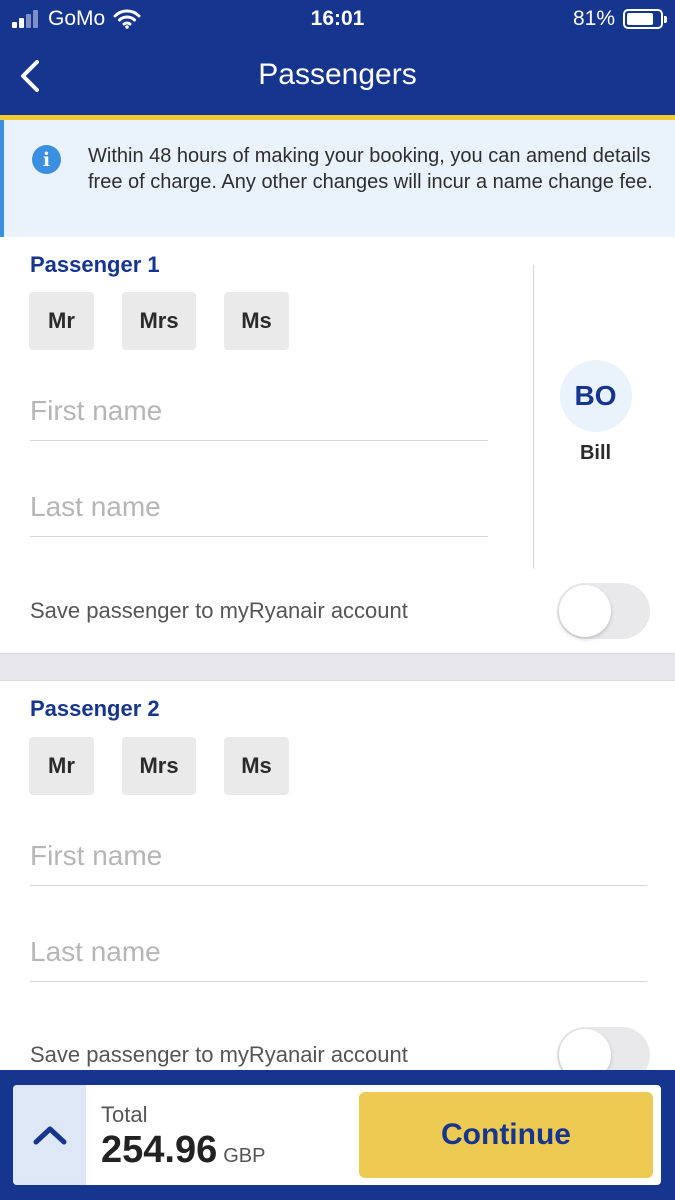 This screenshot has width=675, height=1200. Describe the element at coordinates (159, 321) in the screenshot. I see `passenger-1-title-mrs: Mrs` at that location.